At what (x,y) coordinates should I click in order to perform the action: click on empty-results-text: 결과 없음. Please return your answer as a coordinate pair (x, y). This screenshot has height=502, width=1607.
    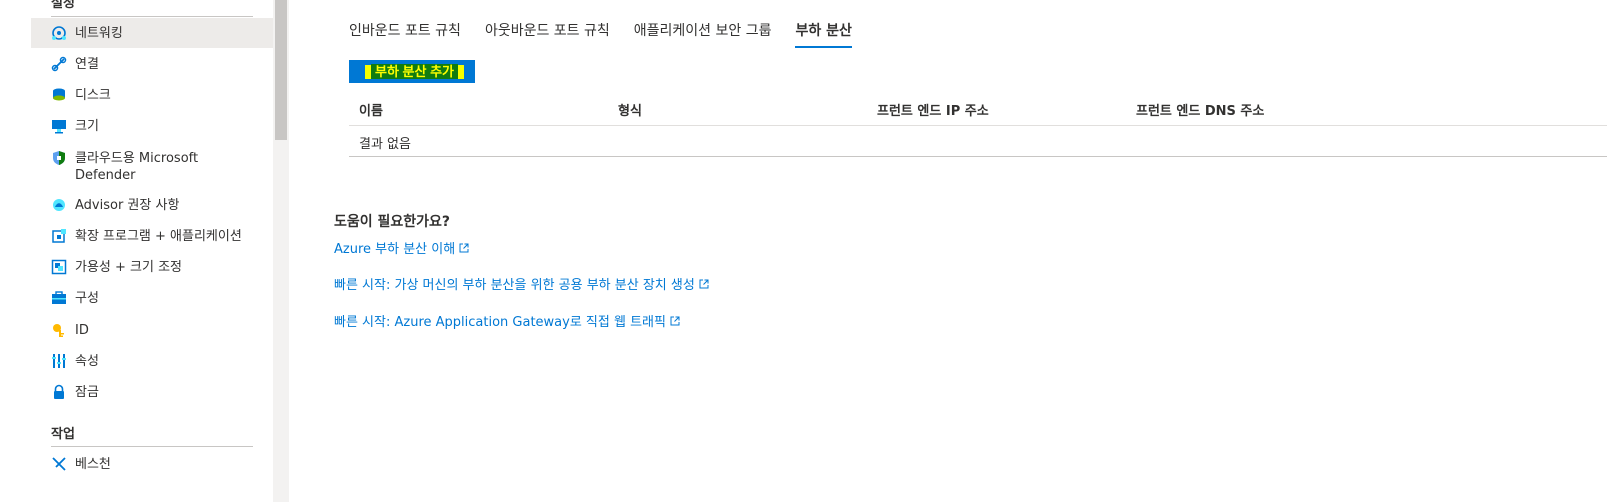
    Looking at the image, I should click on (385, 144).